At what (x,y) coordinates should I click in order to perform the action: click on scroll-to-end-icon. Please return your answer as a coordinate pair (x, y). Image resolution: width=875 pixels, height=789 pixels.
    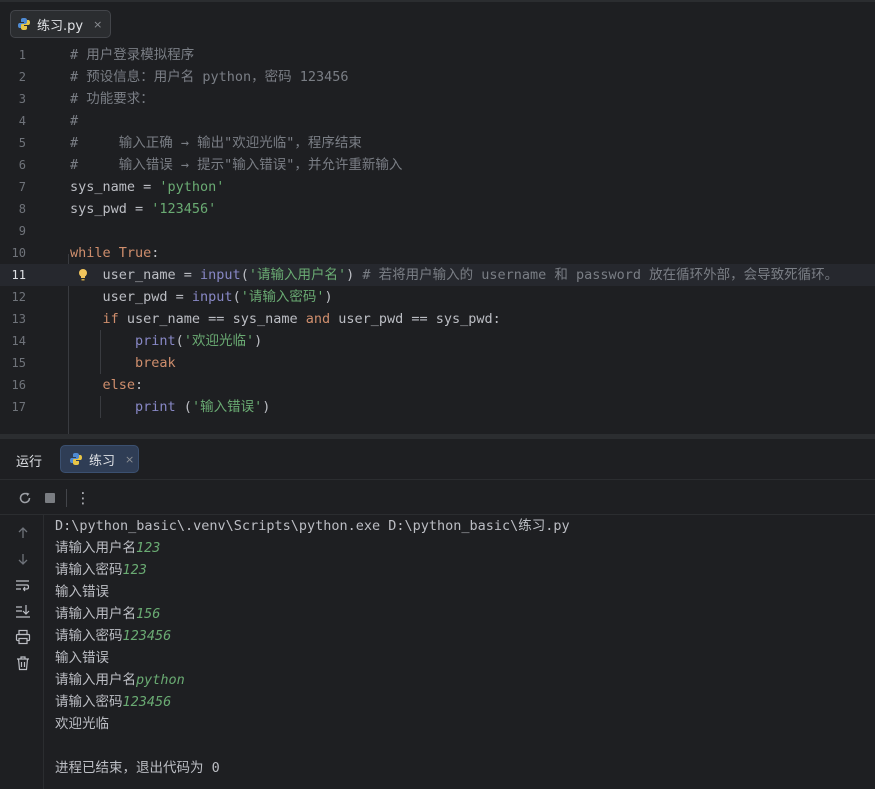
    Looking at the image, I should click on (23, 611).